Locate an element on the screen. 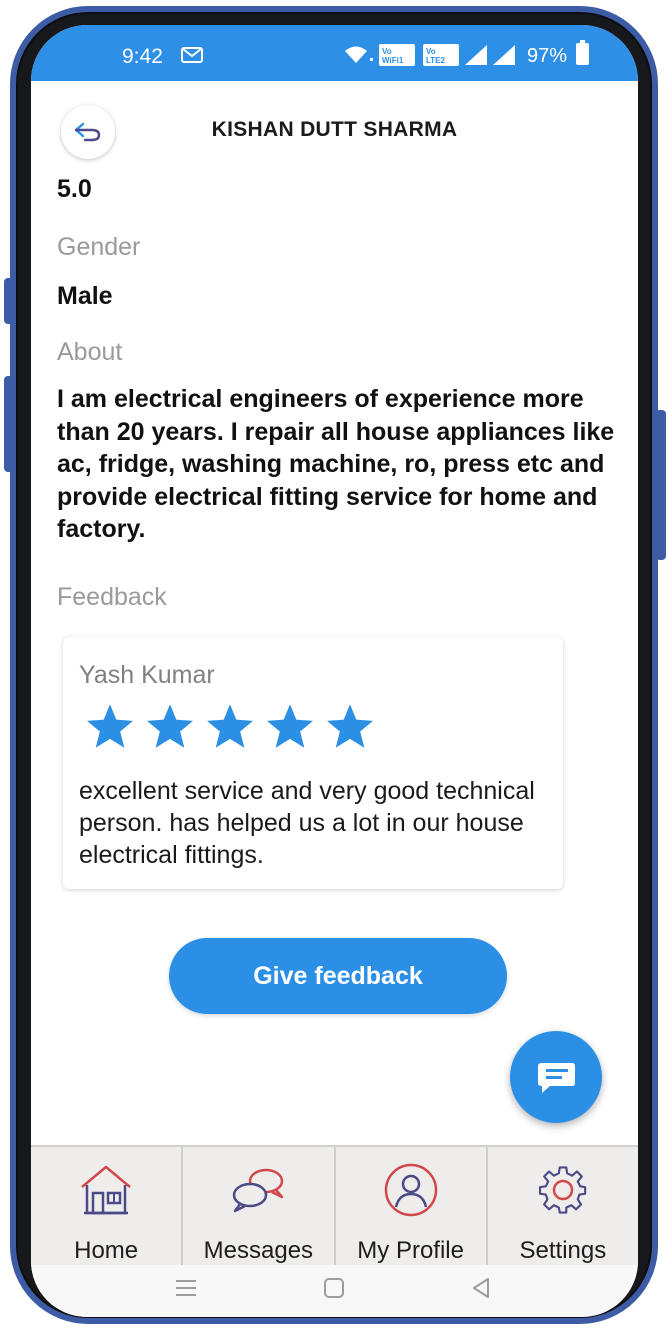  profile-header: KISHAN DUTT SHARMA is located at coordinates (334, 131).